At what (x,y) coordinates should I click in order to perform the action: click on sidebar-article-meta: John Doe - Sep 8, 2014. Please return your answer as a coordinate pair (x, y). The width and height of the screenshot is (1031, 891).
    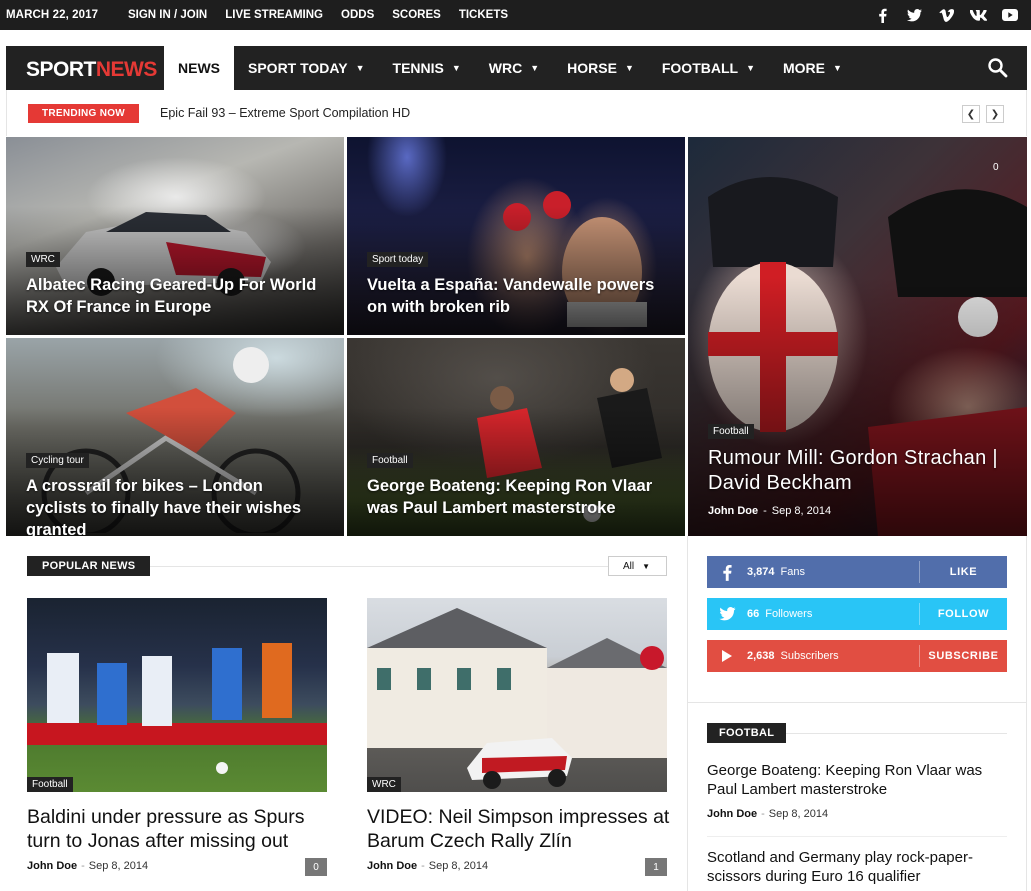
    Looking at the image, I should click on (768, 814).